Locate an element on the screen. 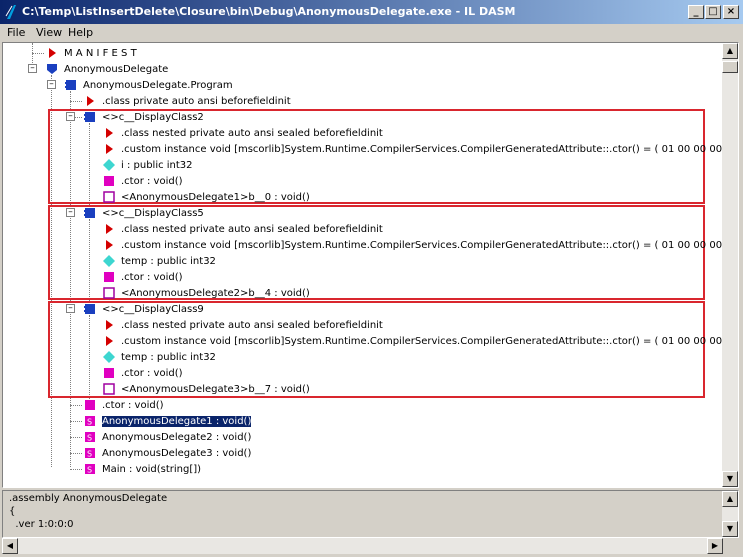 This screenshot has width=743, height=557. manifest-label: M A N I F E S T is located at coordinates (100, 53).